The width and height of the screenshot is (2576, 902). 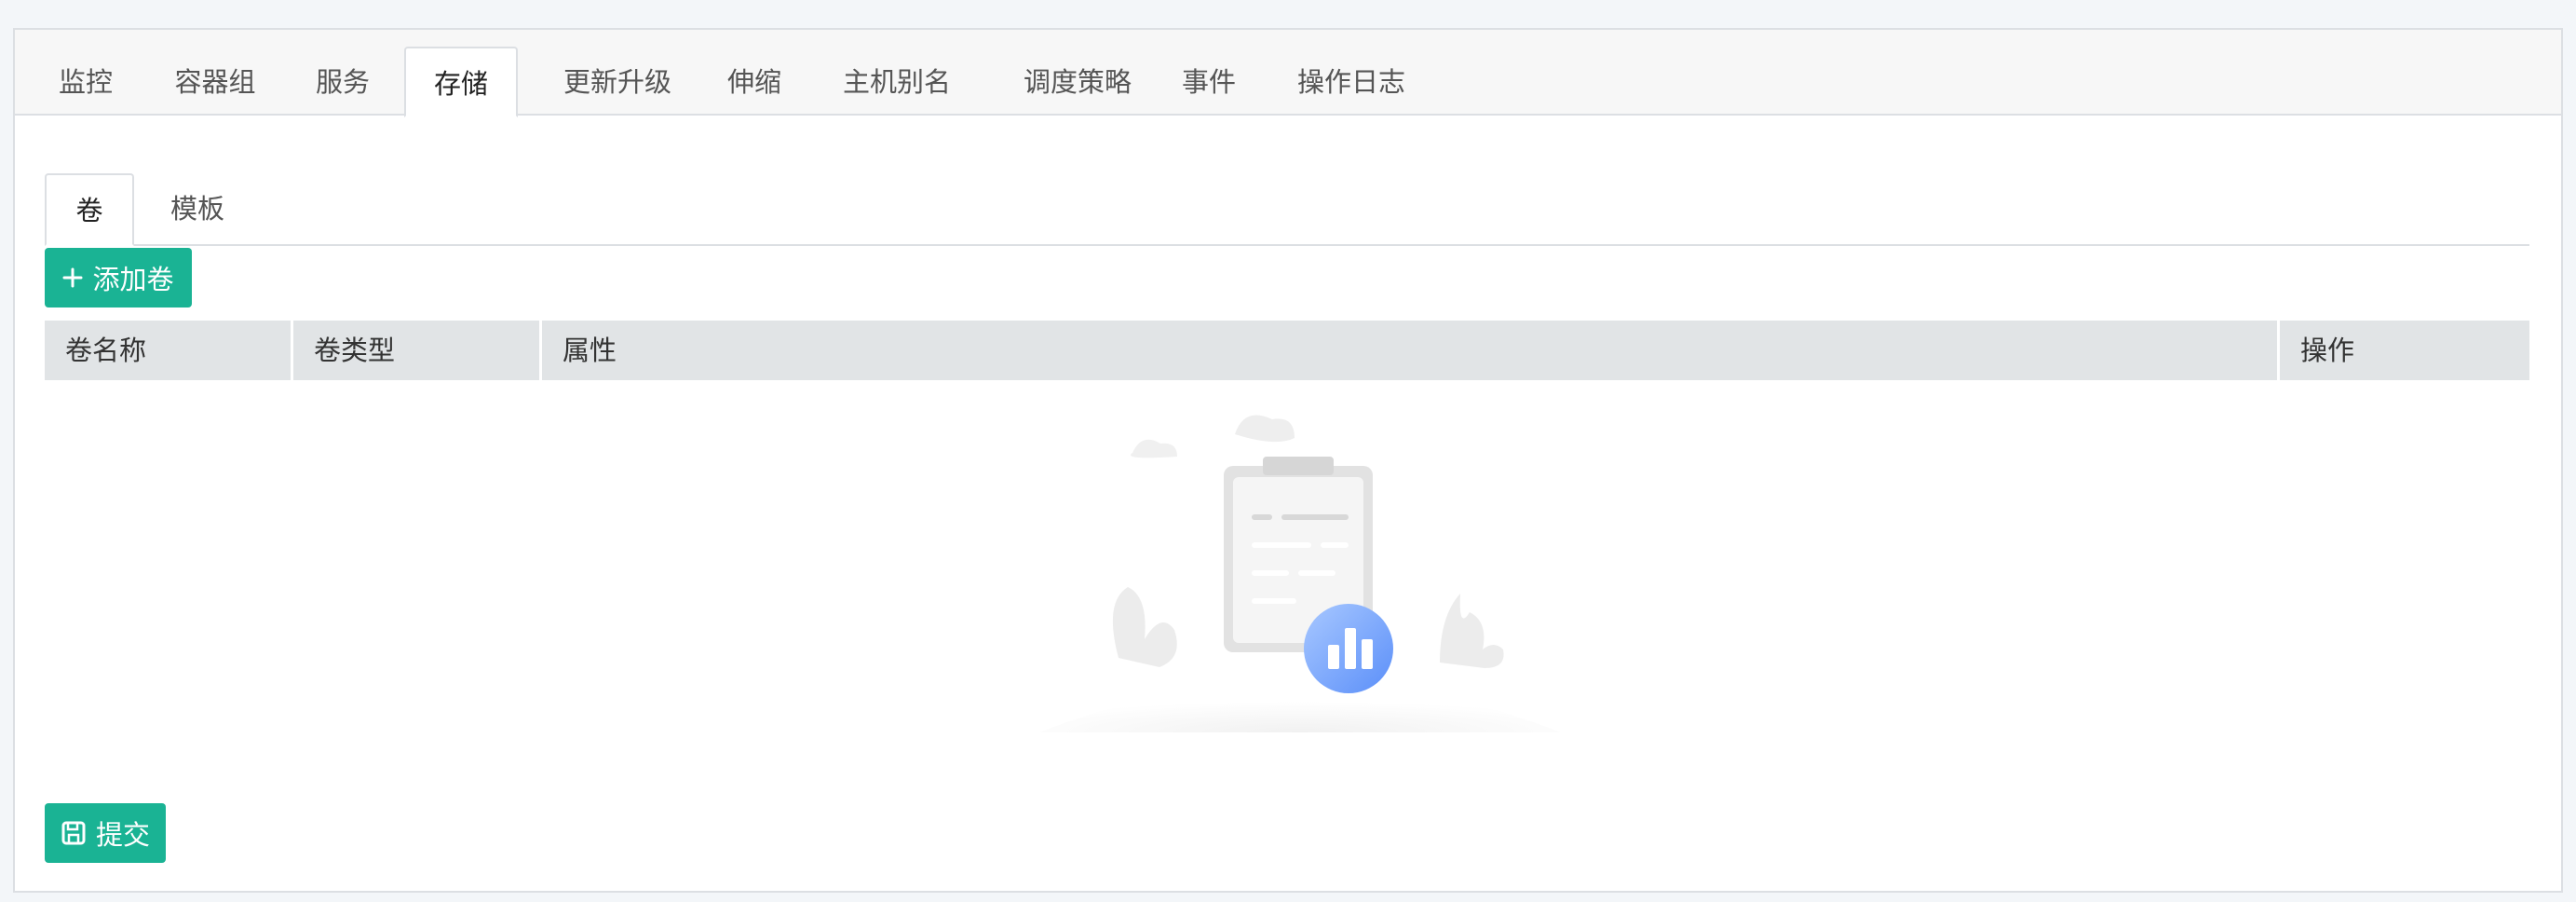 I want to click on tab-service: 服务, so click(x=343, y=82).